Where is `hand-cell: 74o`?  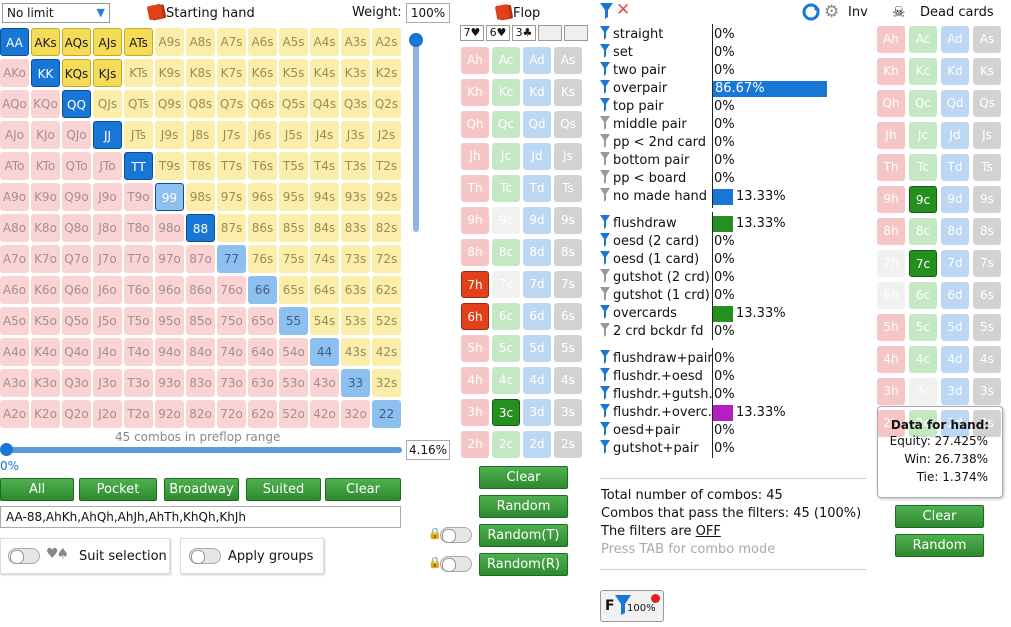
hand-cell: 74o is located at coordinates (231, 352).